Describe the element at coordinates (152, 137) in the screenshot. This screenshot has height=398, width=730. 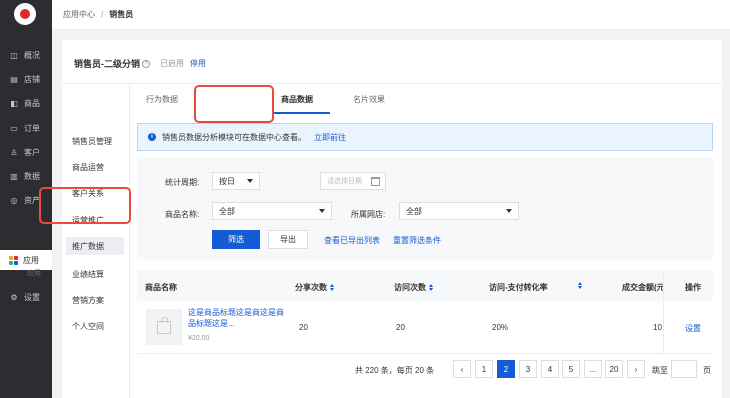
I see `info-icon: i` at that location.